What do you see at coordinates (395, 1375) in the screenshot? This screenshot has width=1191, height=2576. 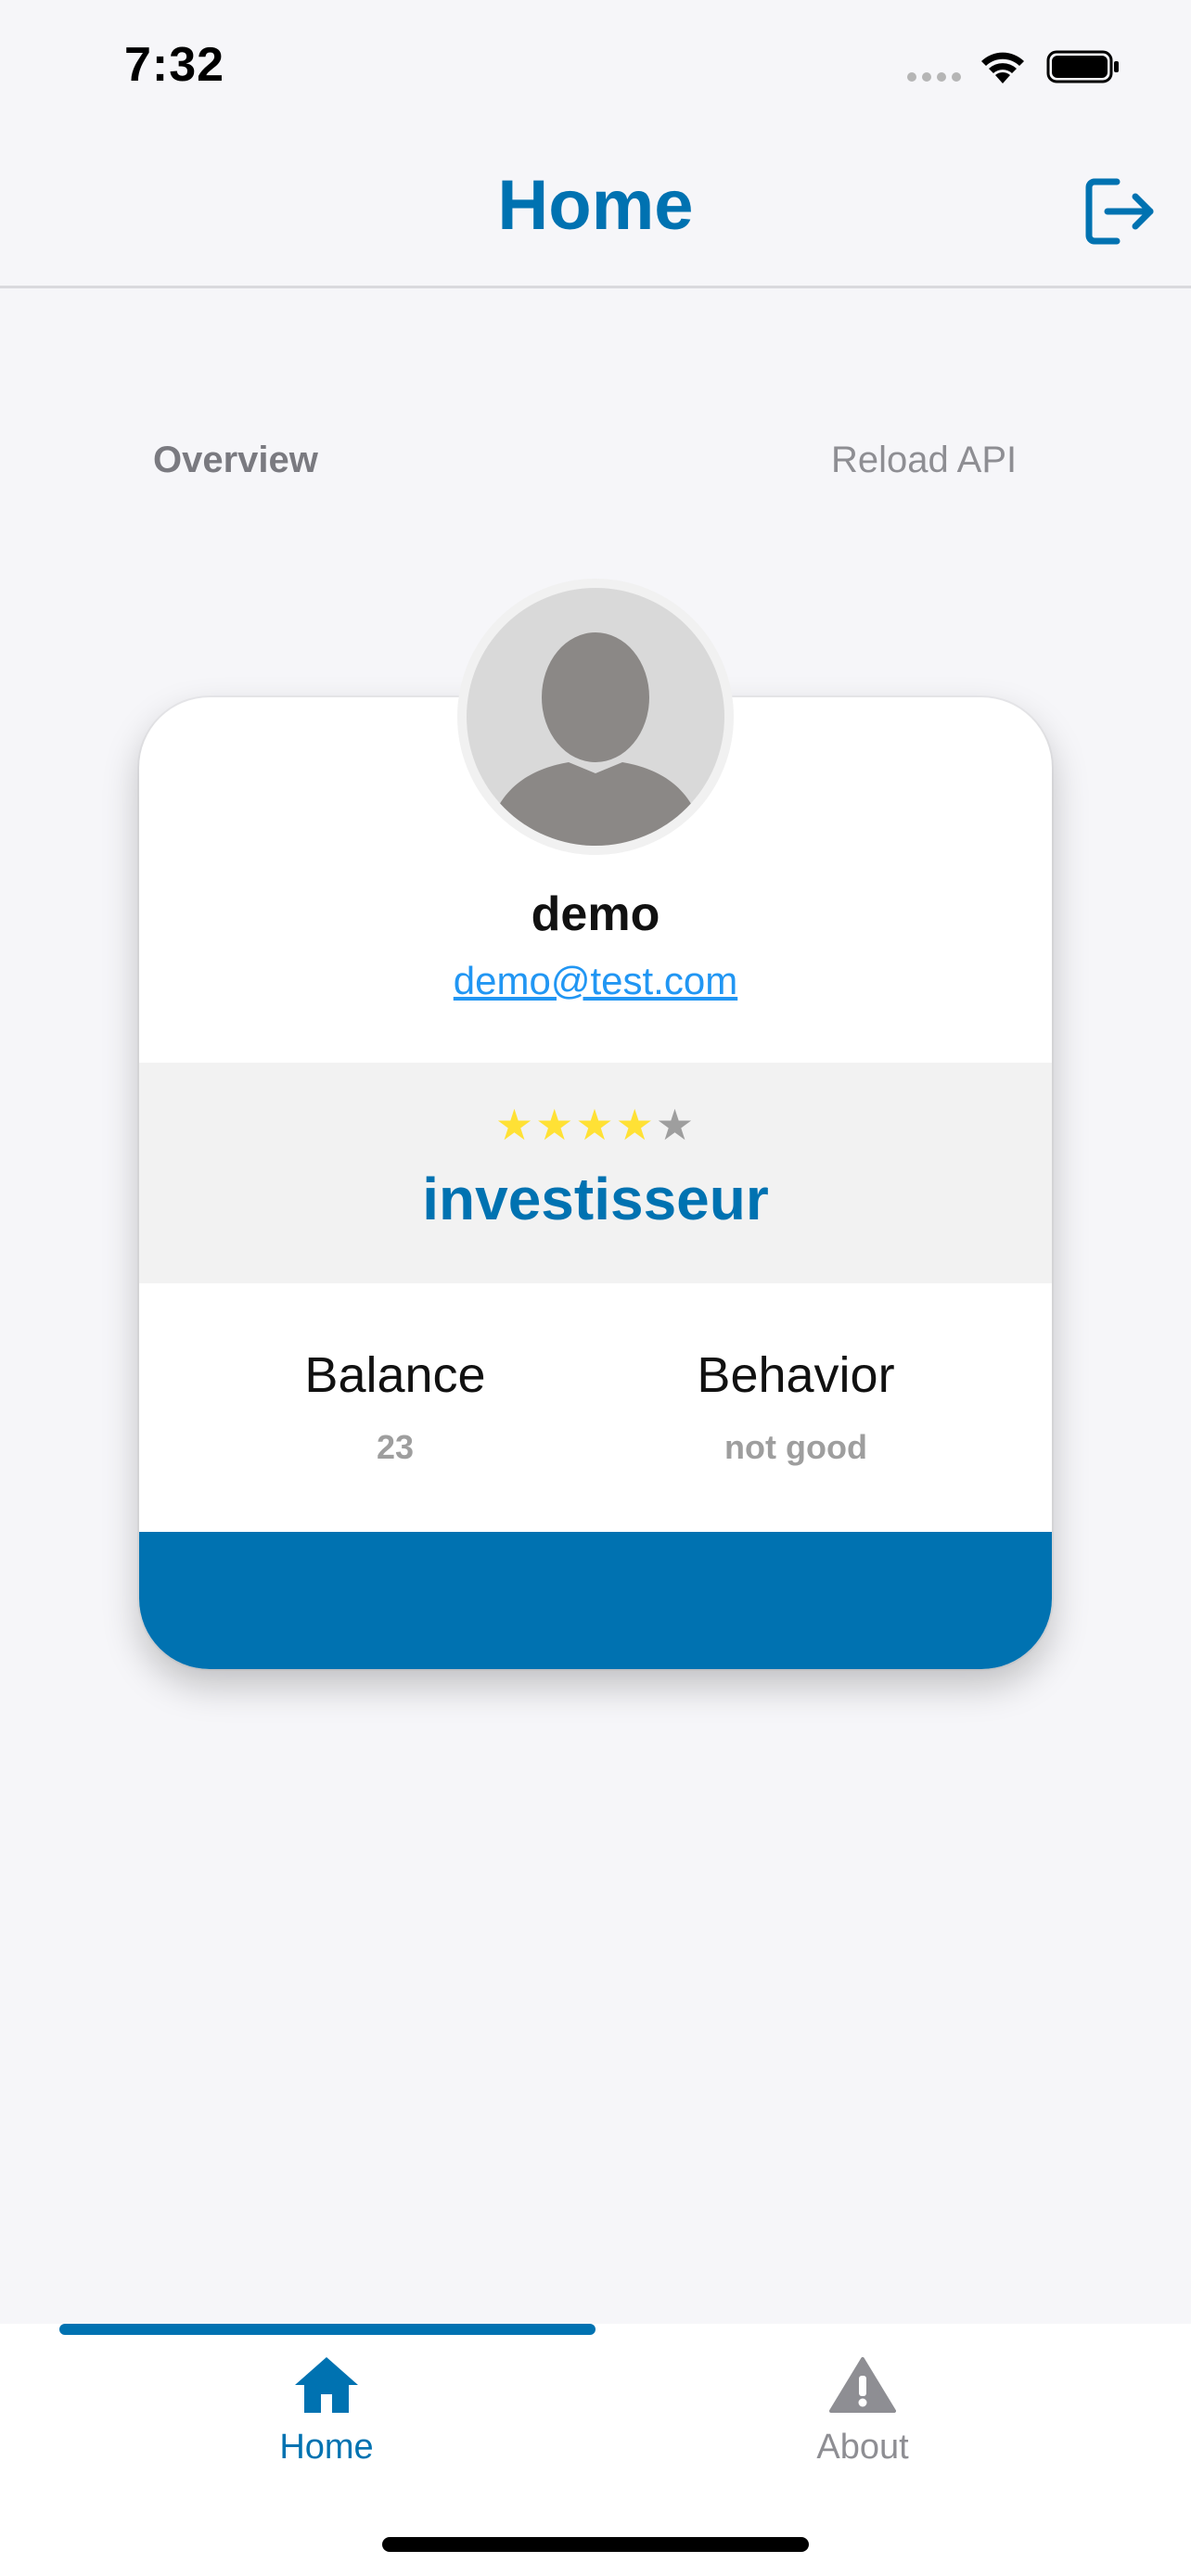 I see `balance-label: Balance` at bounding box center [395, 1375].